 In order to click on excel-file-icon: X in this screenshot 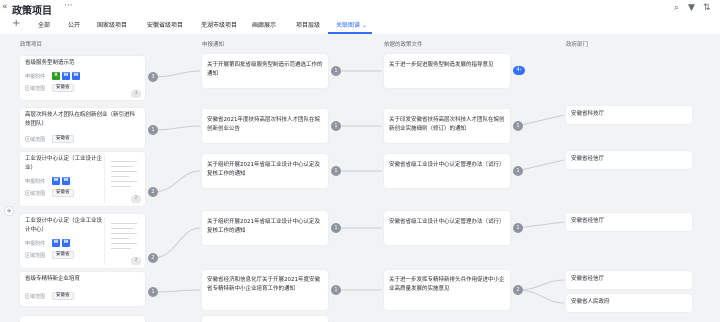, I will do `click(56, 76)`.